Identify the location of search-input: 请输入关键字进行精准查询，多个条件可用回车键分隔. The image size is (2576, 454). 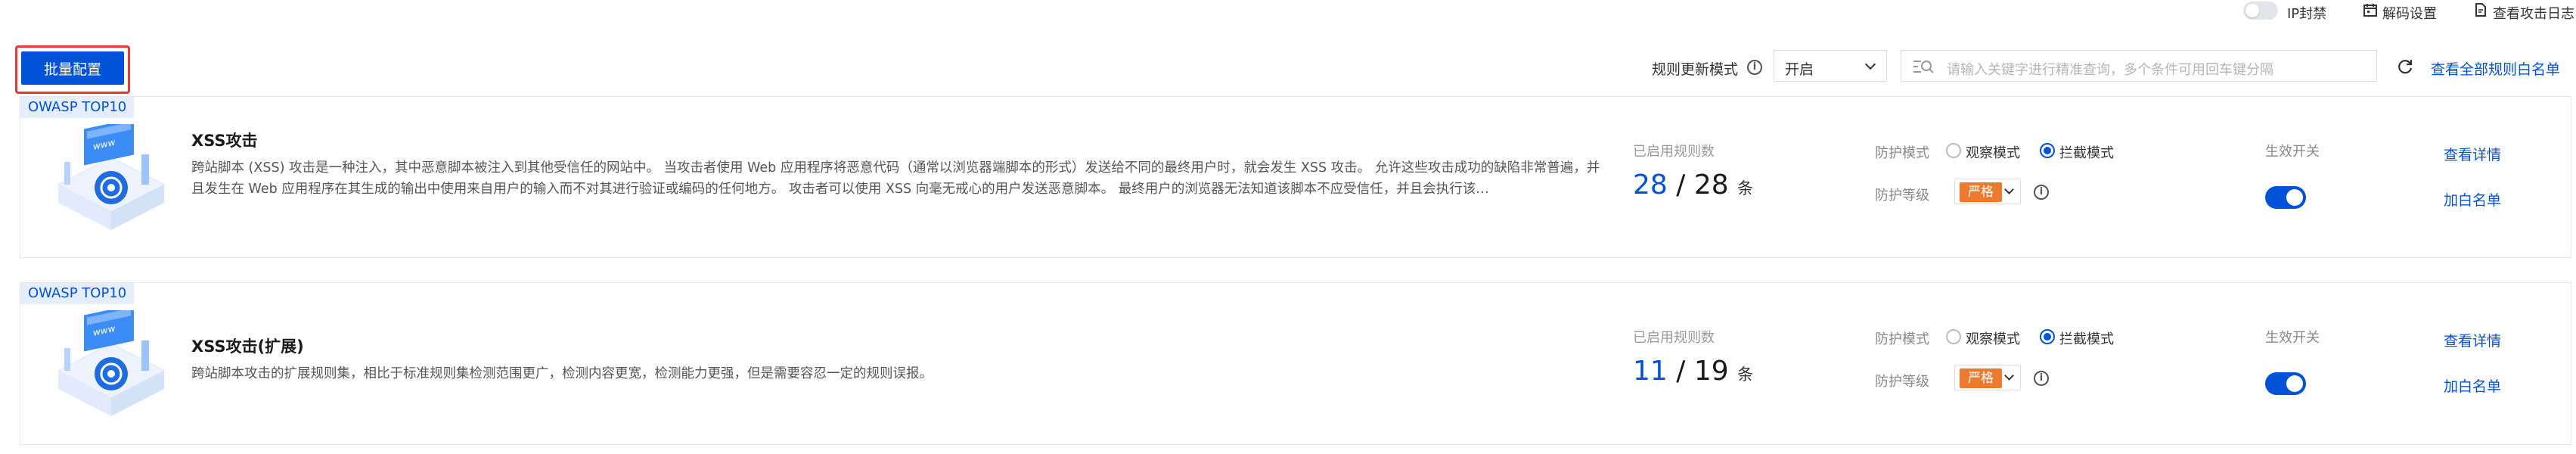
(2139, 66).